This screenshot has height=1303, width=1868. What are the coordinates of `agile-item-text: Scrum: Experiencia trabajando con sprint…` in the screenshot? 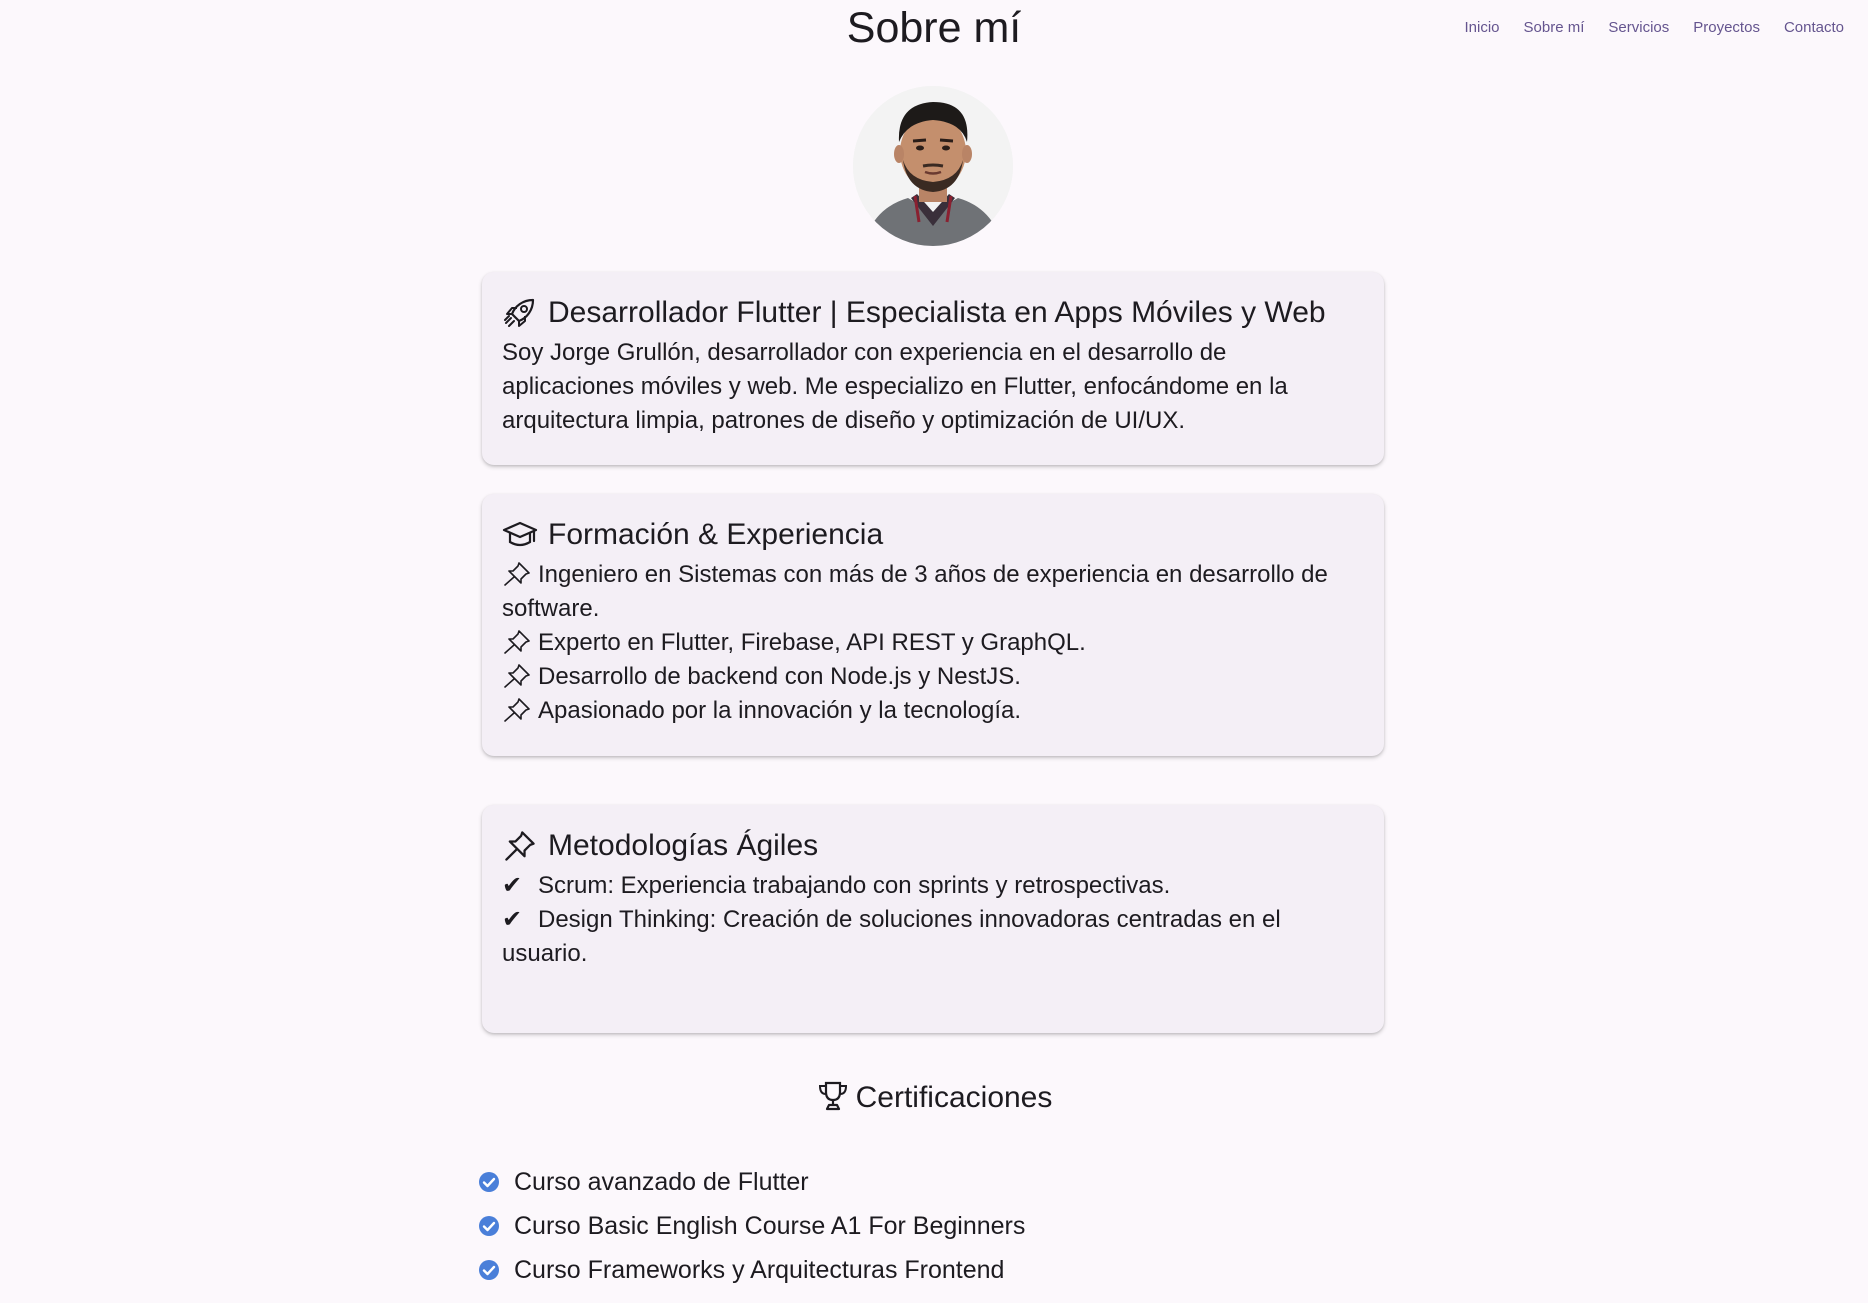 It's located at (854, 885).